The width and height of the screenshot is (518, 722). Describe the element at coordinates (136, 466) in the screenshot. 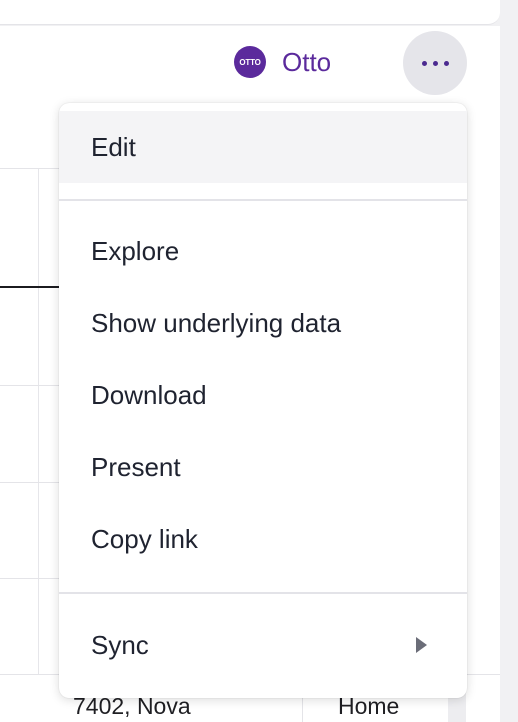

I see `menu-item-label: Present` at that location.